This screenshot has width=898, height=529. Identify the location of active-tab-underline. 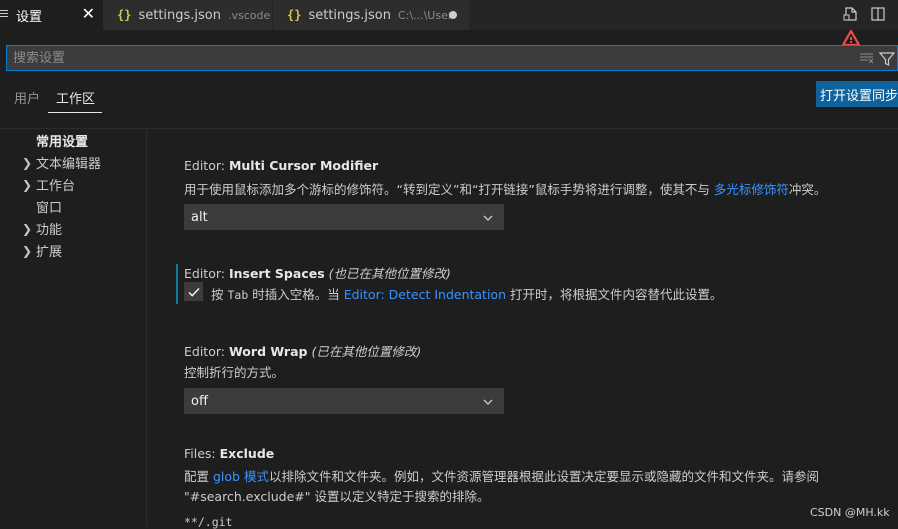
(75, 112).